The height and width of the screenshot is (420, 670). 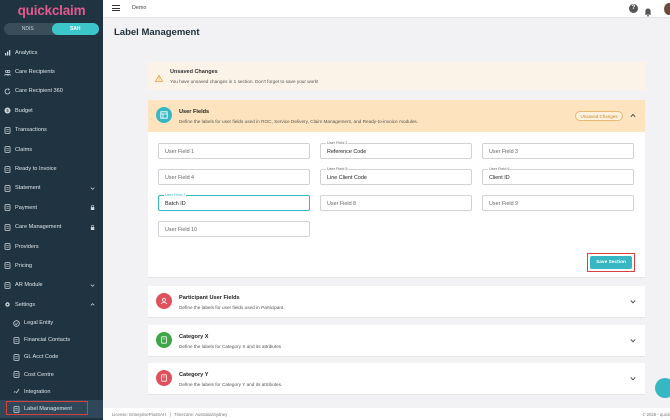 What do you see at coordinates (38, 227) in the screenshot?
I see `sidebar-item-label: Care Management` at bounding box center [38, 227].